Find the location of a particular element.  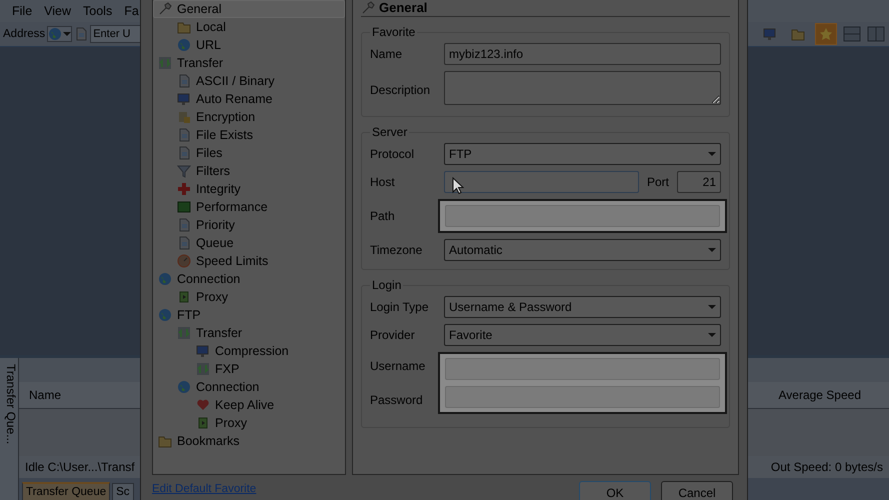

panel-tab: Sc is located at coordinates (123, 491).